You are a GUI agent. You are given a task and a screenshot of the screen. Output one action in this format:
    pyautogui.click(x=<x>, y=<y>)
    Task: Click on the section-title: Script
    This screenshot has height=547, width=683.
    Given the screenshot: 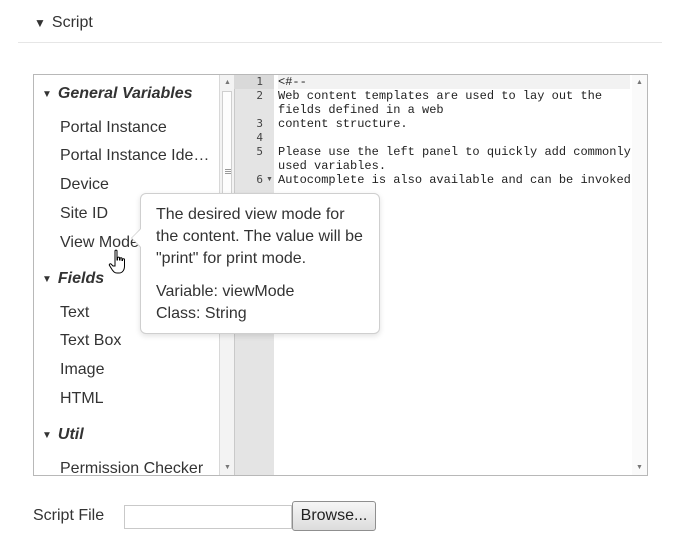 What is the action you would take?
    pyautogui.click(x=72, y=22)
    